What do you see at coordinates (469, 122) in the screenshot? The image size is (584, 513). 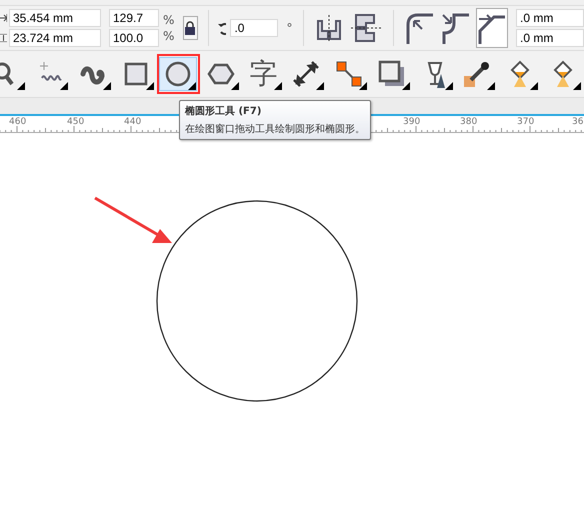 I see `ruler-label: 380` at bounding box center [469, 122].